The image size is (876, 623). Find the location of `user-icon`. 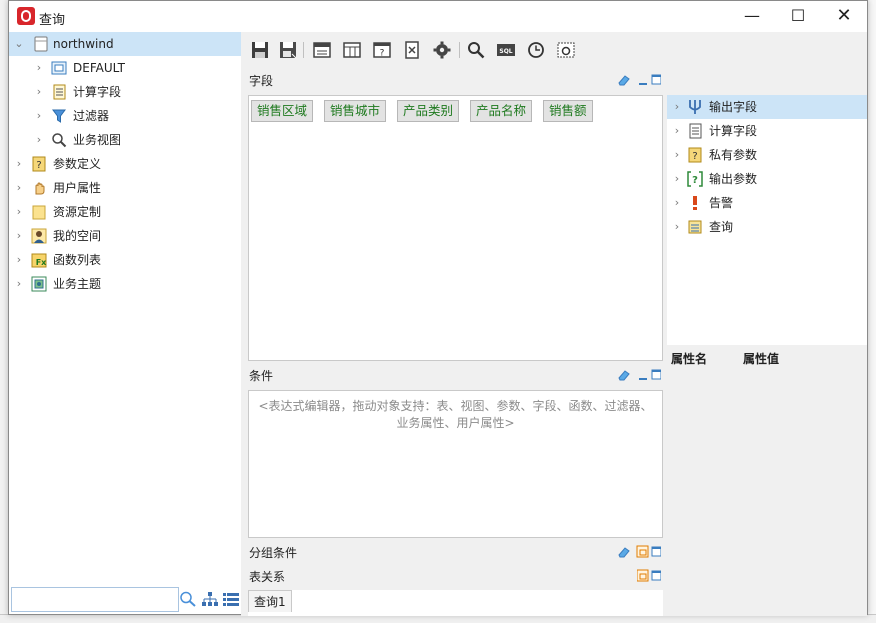

user-icon is located at coordinates (39, 236).